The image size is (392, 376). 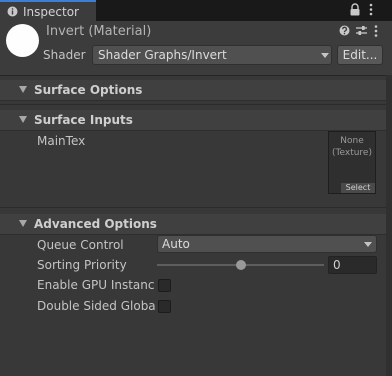 What do you see at coordinates (83, 120) in the screenshot?
I see `section-title: Surface Inputs` at bounding box center [83, 120].